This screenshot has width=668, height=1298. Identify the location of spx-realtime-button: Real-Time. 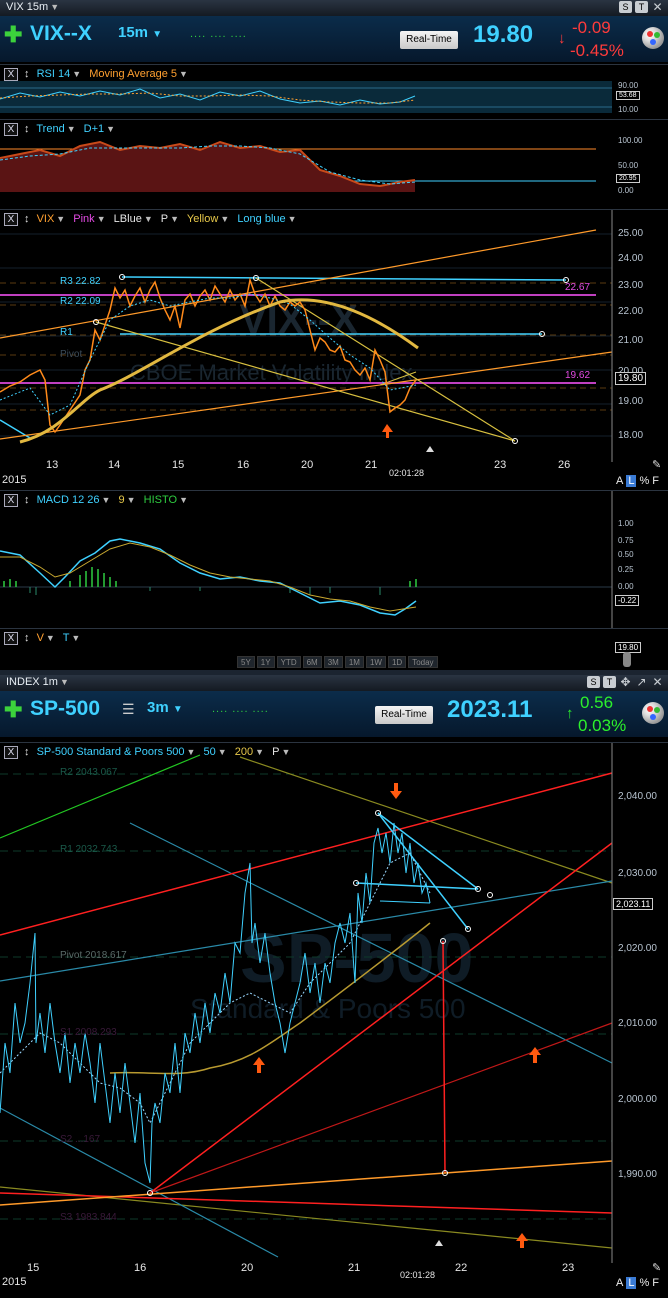
(404, 715).